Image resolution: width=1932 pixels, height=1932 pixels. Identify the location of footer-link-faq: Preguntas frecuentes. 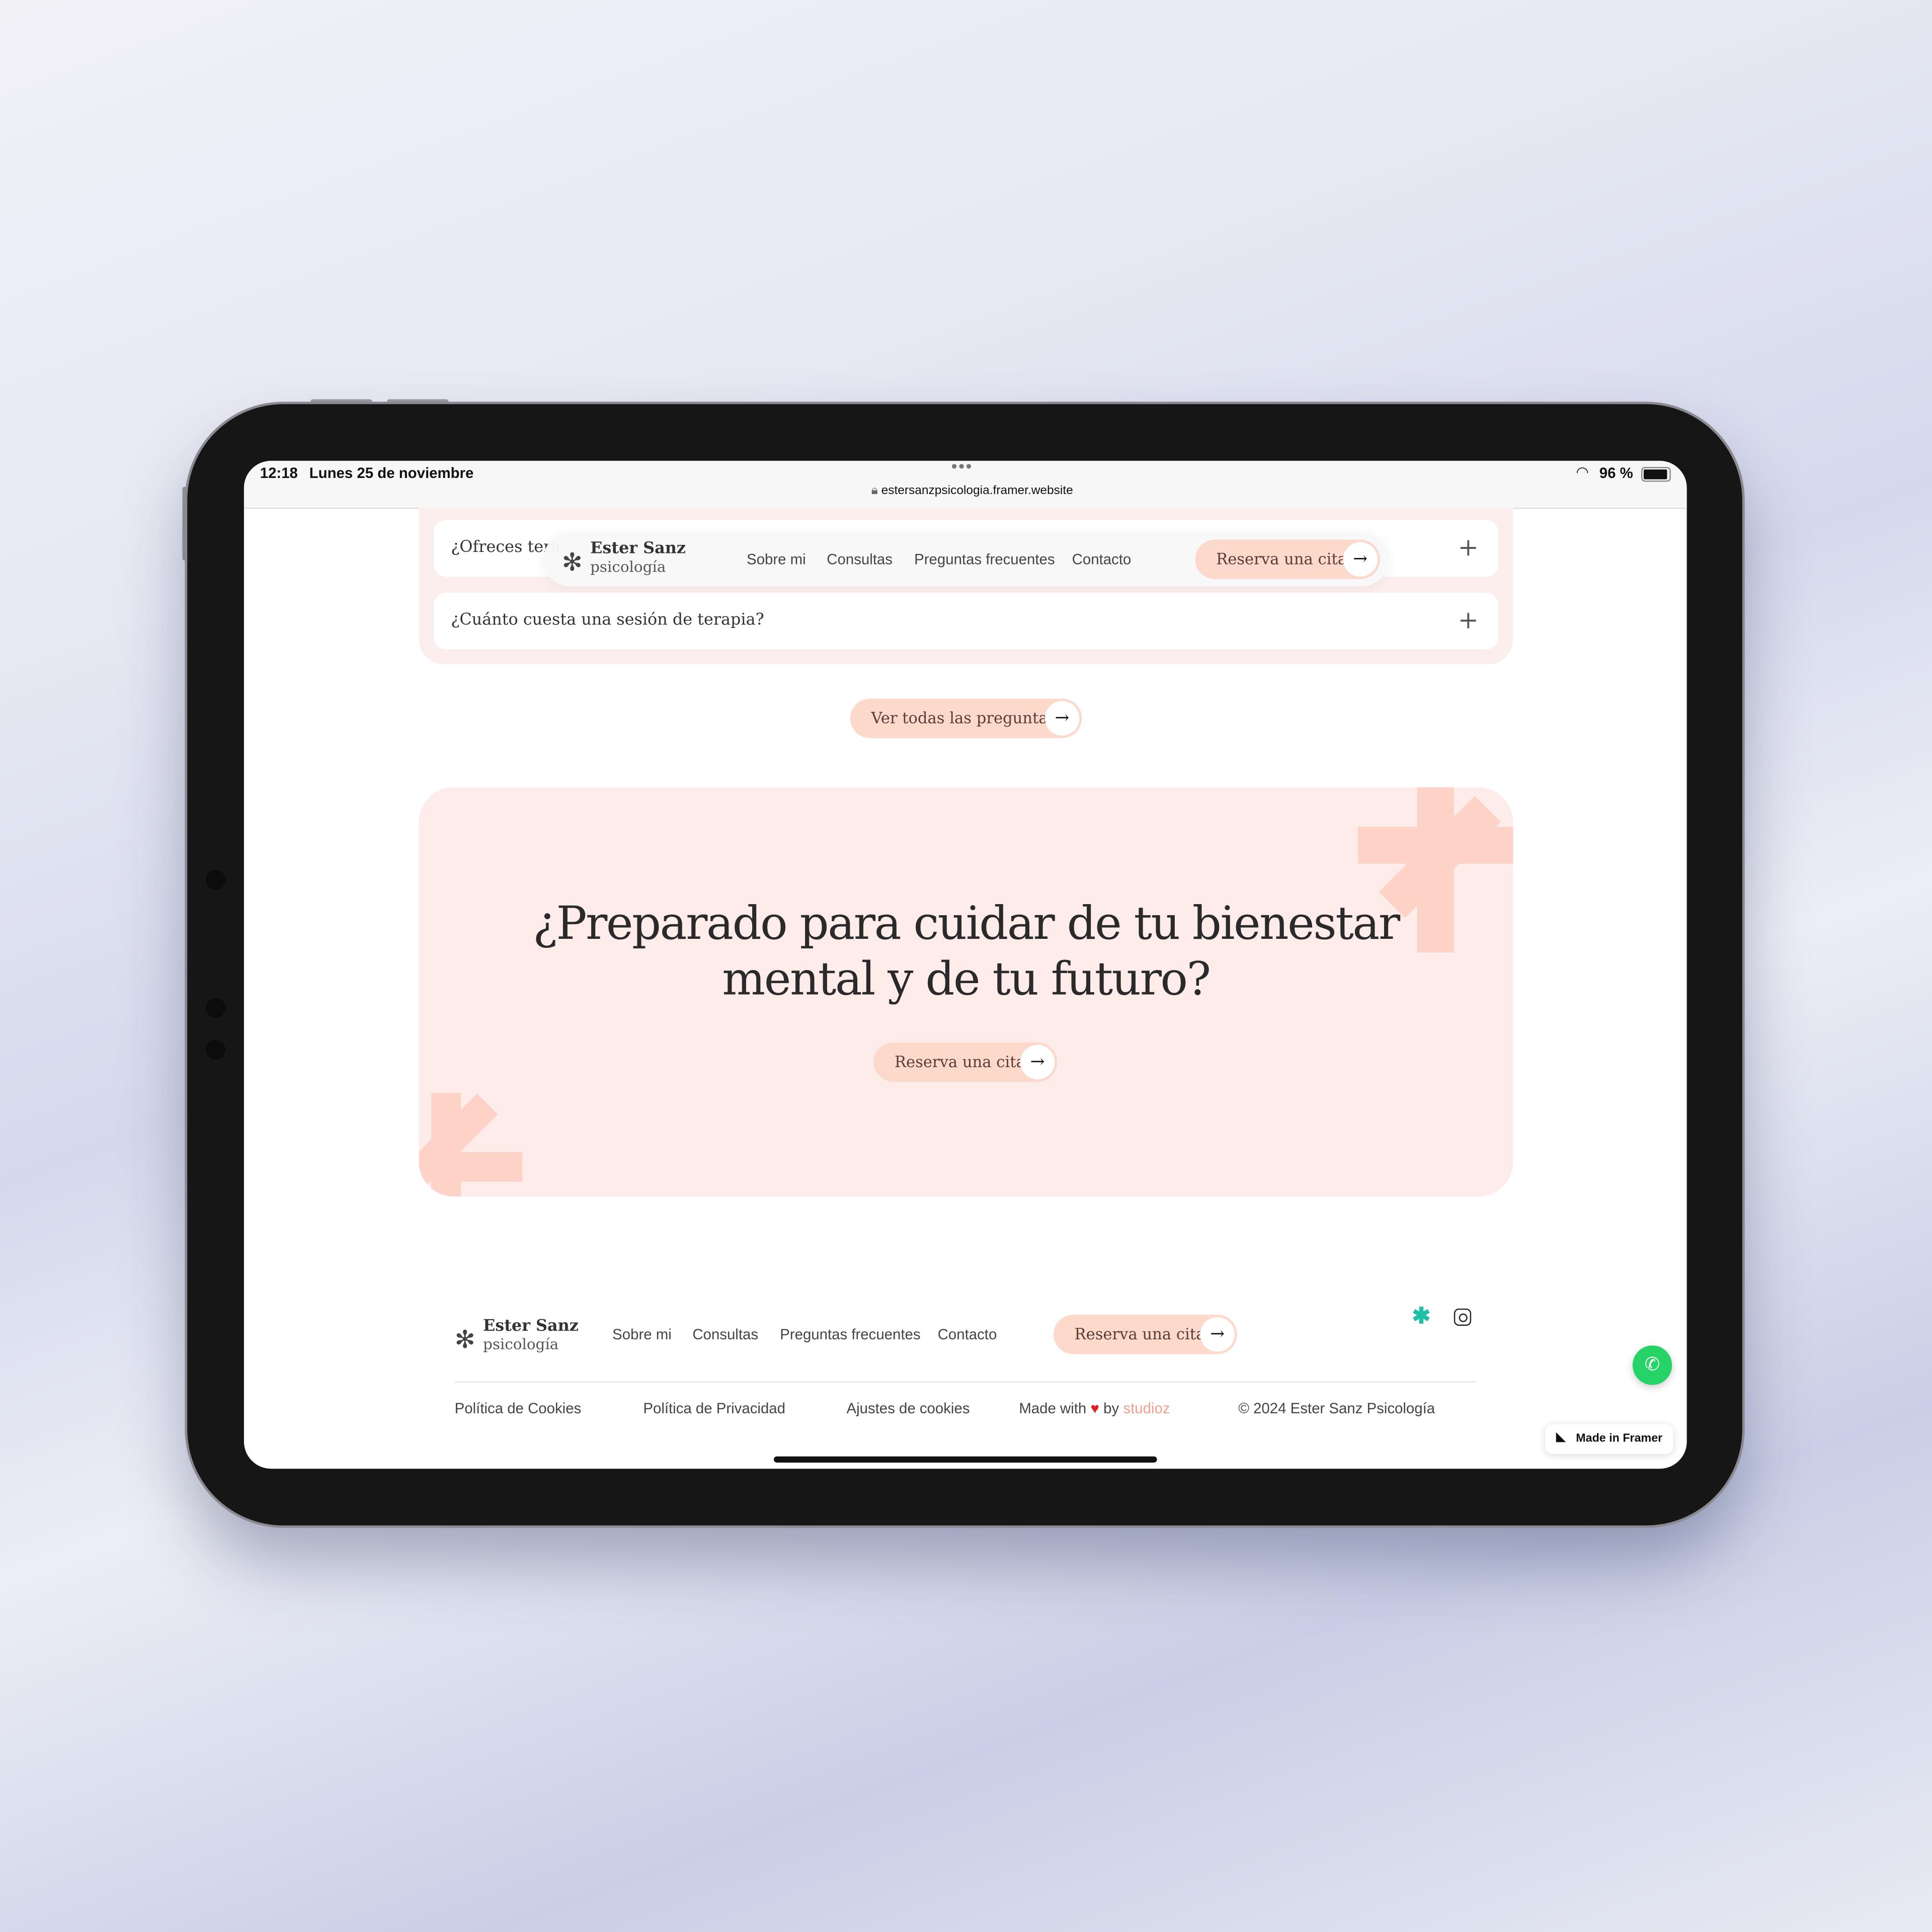
(850, 1334).